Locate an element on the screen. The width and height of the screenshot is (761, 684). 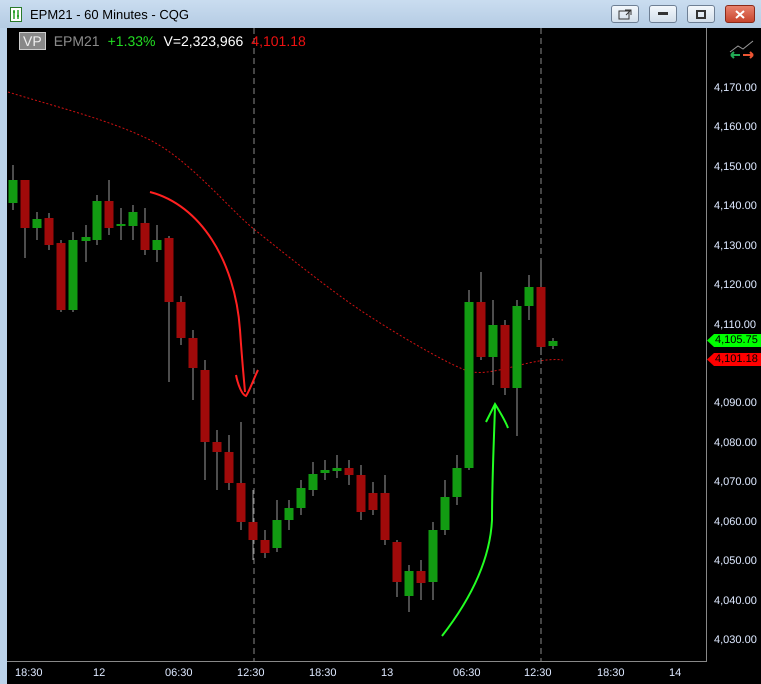
minimize-button is located at coordinates (663, 14).